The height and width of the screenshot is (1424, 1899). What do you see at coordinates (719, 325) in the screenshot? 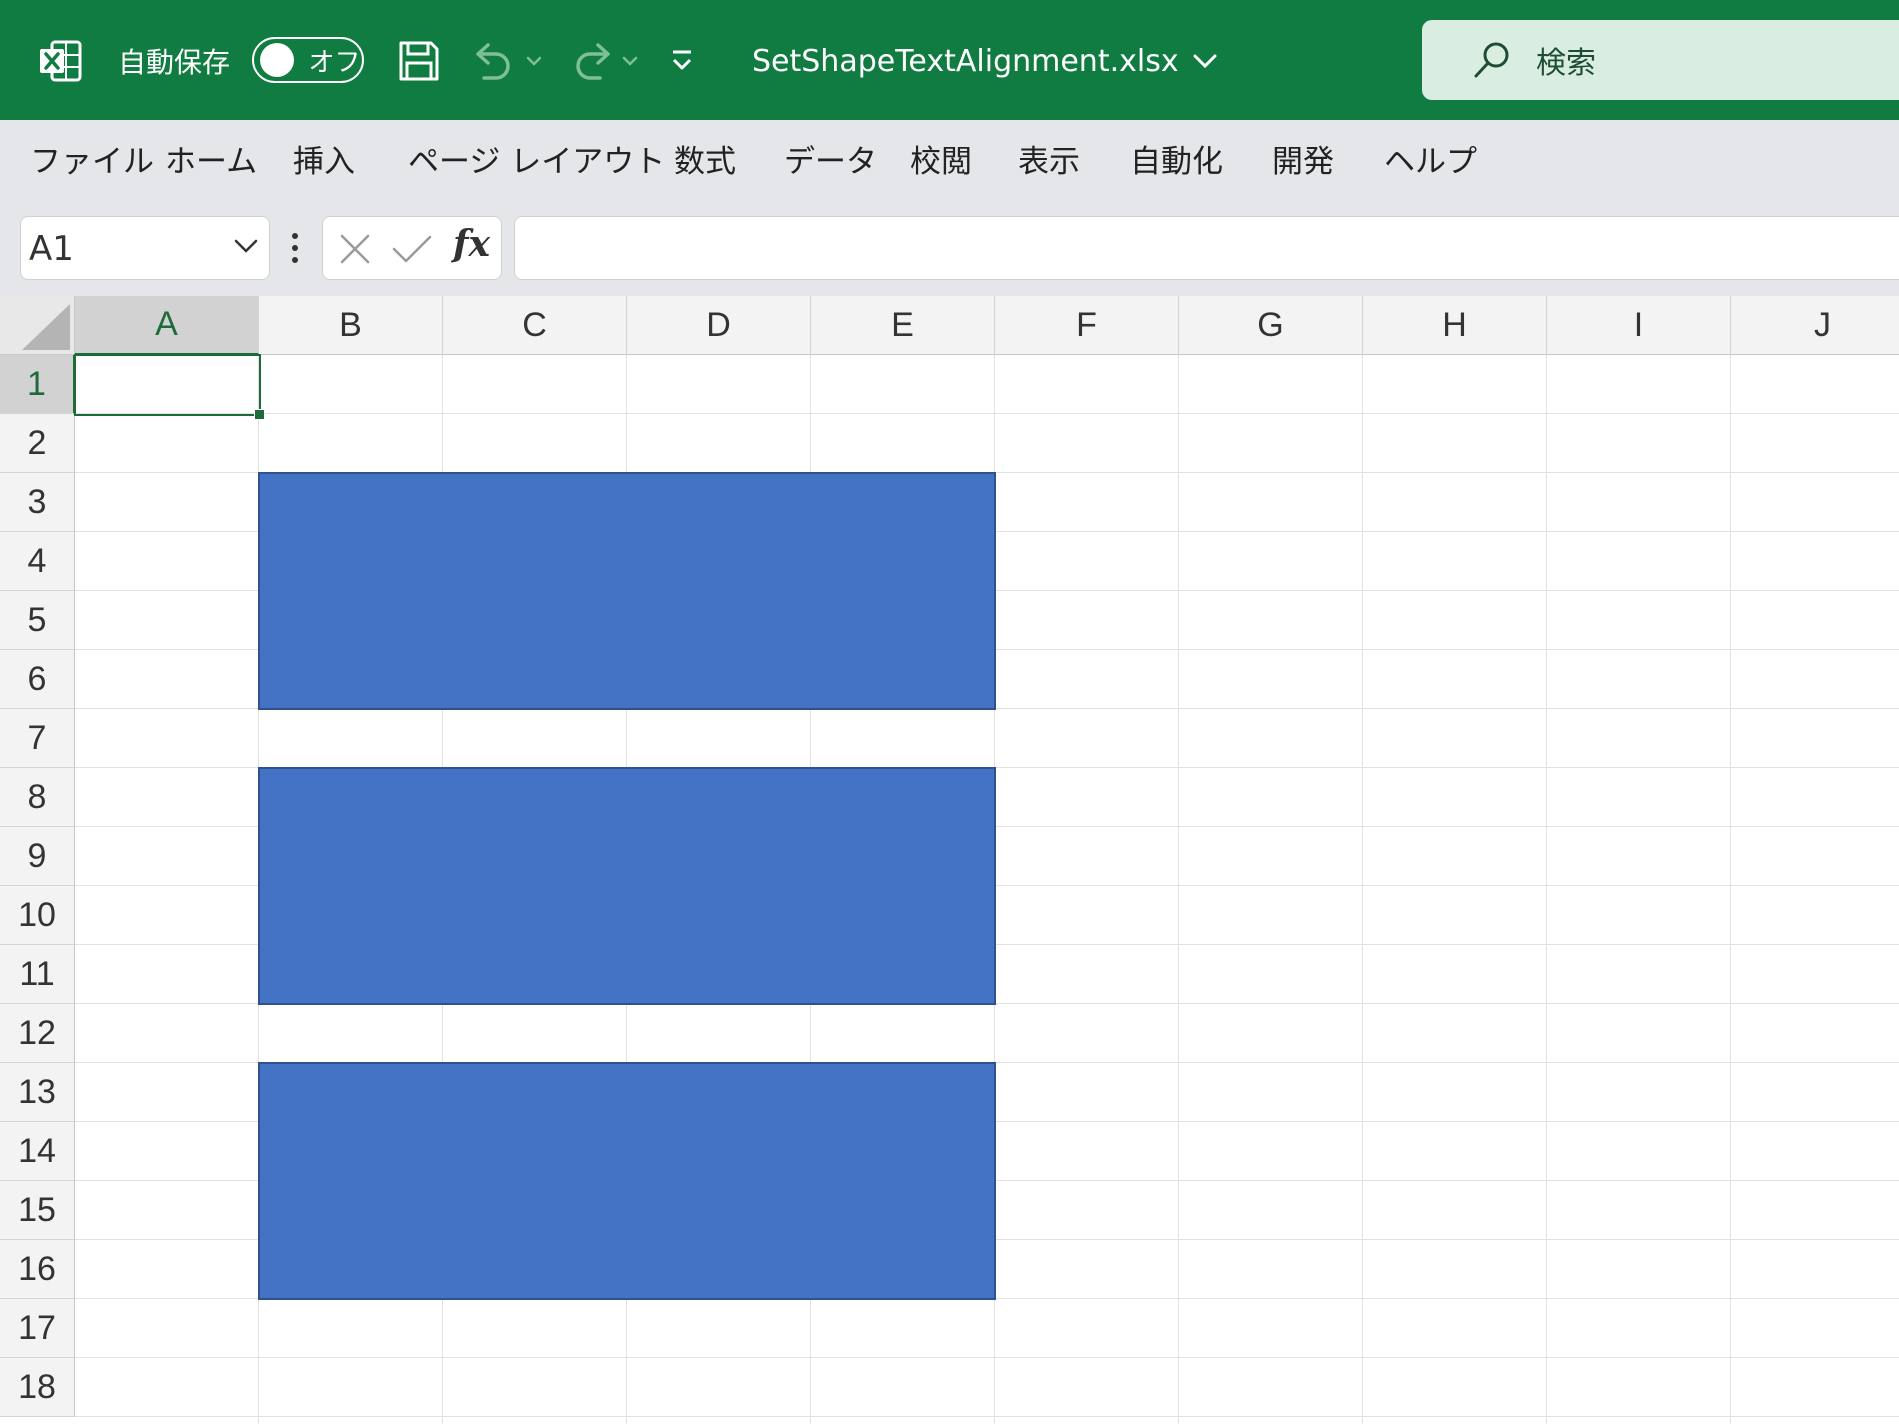
I see `column-header-d: D` at bounding box center [719, 325].